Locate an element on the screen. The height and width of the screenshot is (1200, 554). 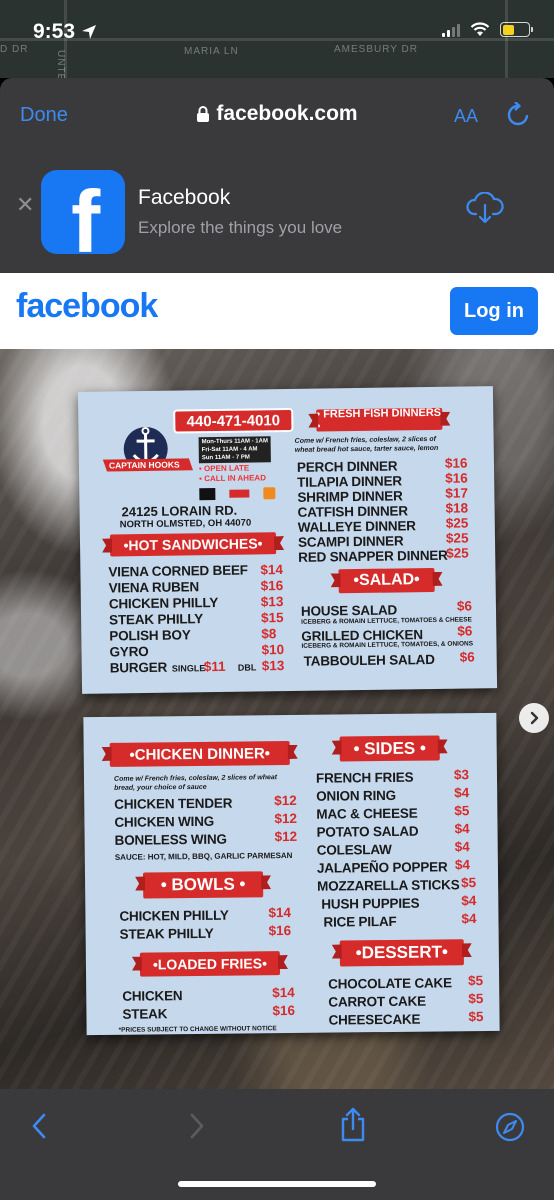
reader-settings-button: AA is located at coordinates (466, 116).